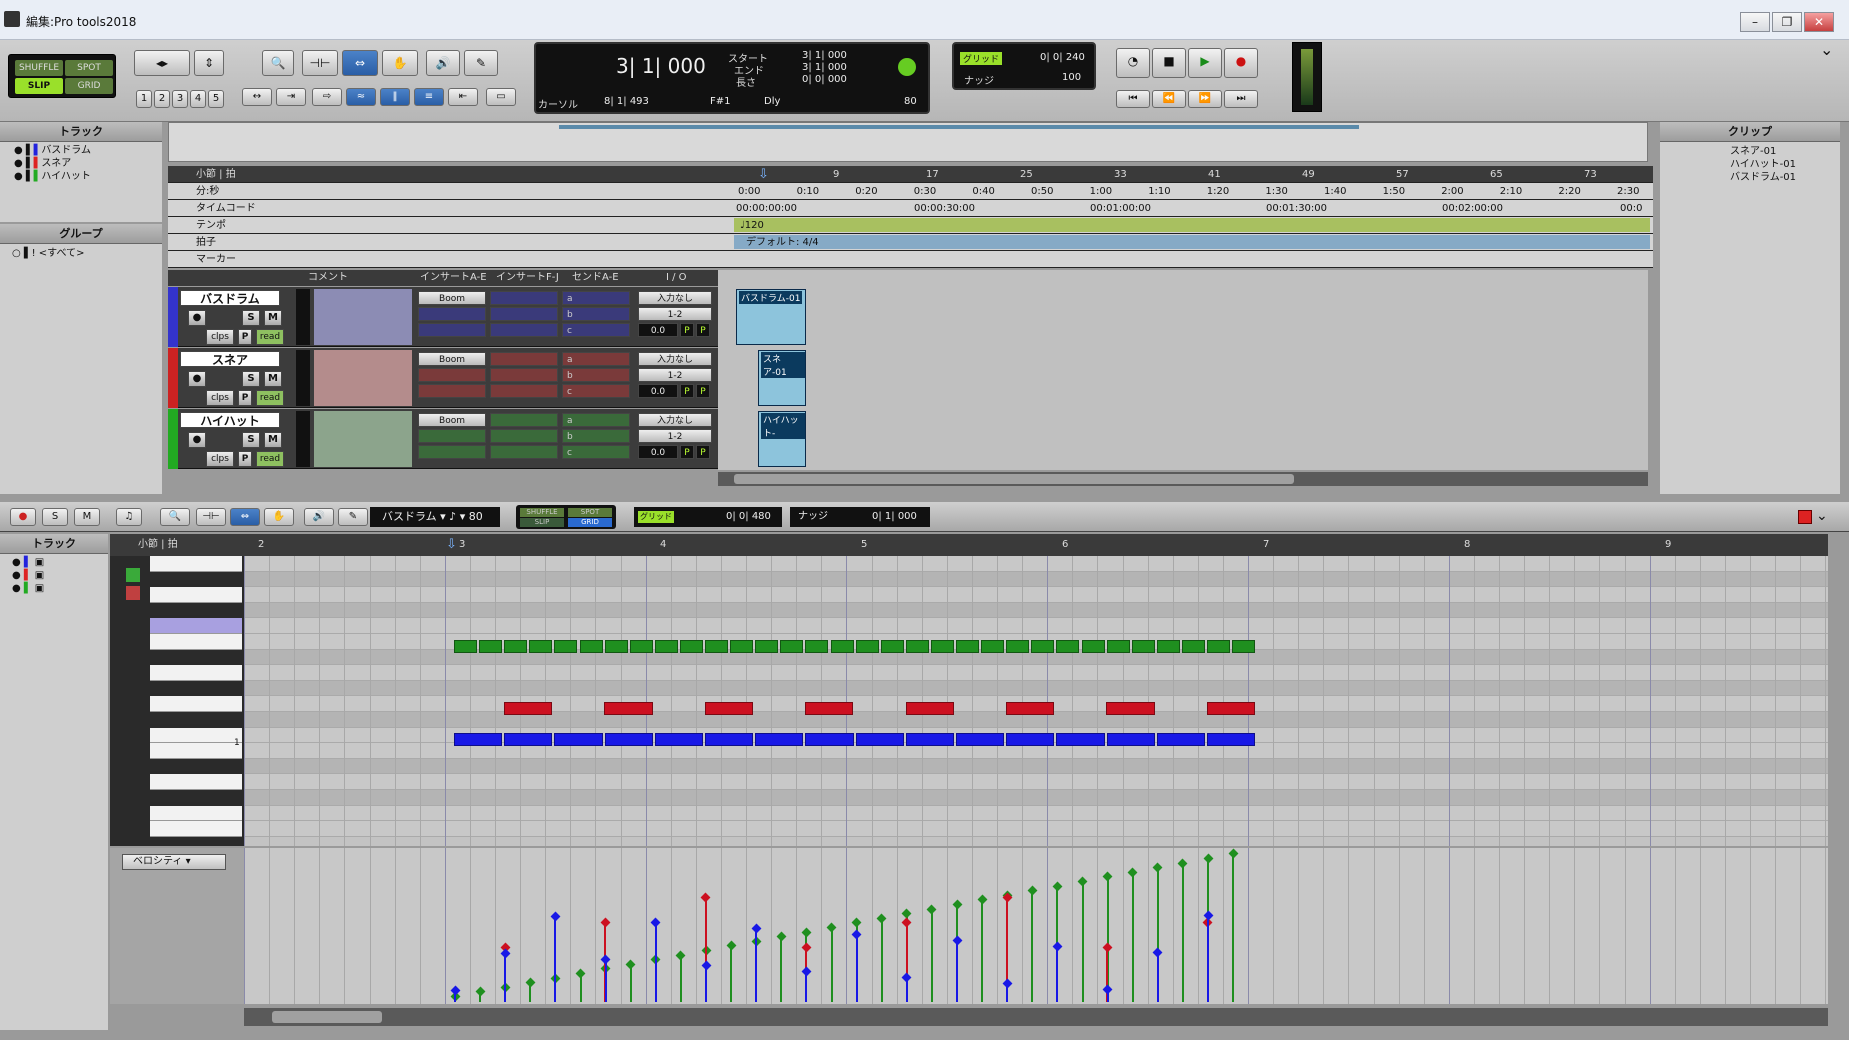 The width and height of the screenshot is (1849, 1040). I want to click on smart-tool-icon: ⇔, so click(360, 63).